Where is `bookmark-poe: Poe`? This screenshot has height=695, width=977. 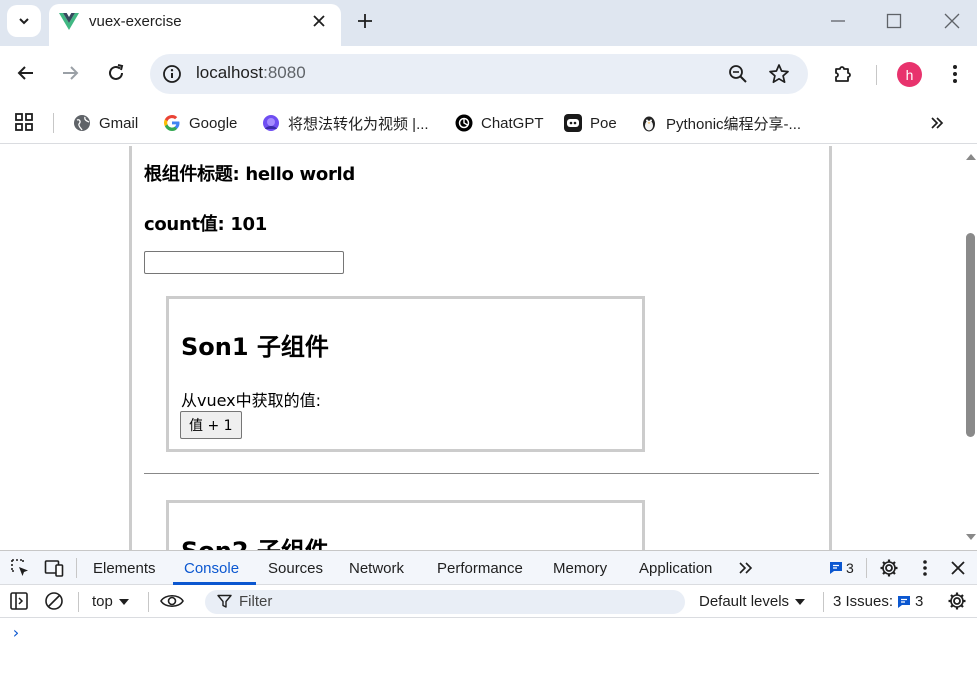 bookmark-poe: Poe is located at coordinates (590, 123).